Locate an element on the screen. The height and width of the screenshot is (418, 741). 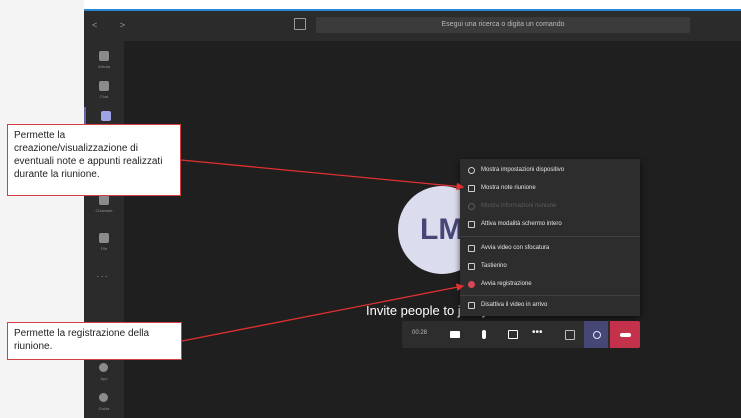
video-off-icon is located at coordinates (471, 305).